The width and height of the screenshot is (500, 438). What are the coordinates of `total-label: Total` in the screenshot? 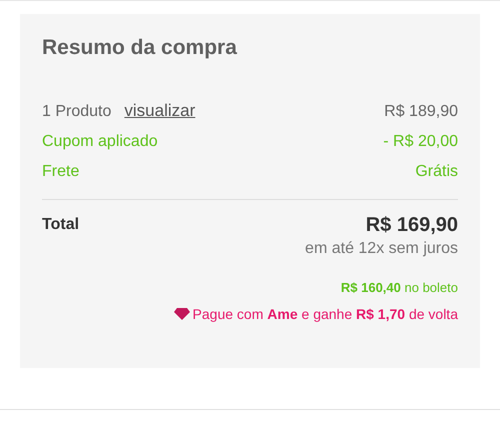 It's located at (61, 225).